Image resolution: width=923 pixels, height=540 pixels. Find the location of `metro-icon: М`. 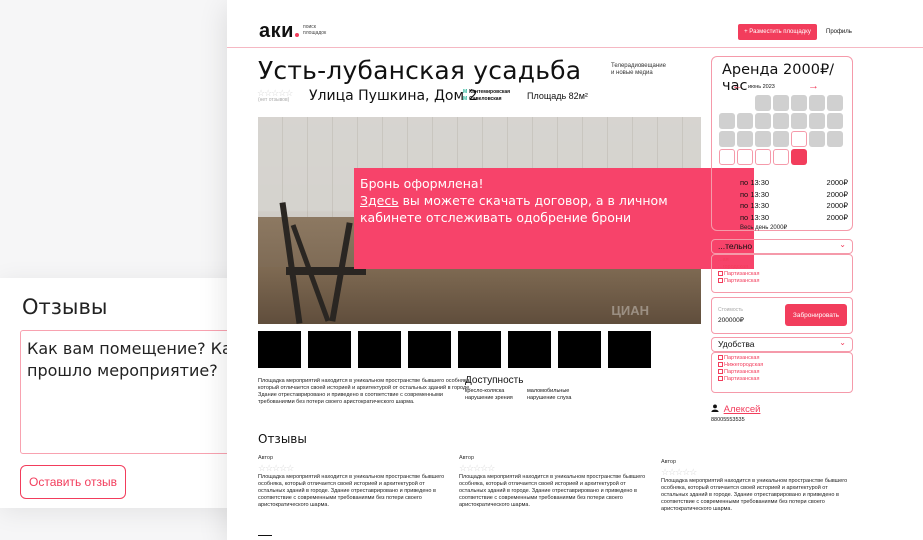

metro-icon: М is located at coordinates (465, 99).